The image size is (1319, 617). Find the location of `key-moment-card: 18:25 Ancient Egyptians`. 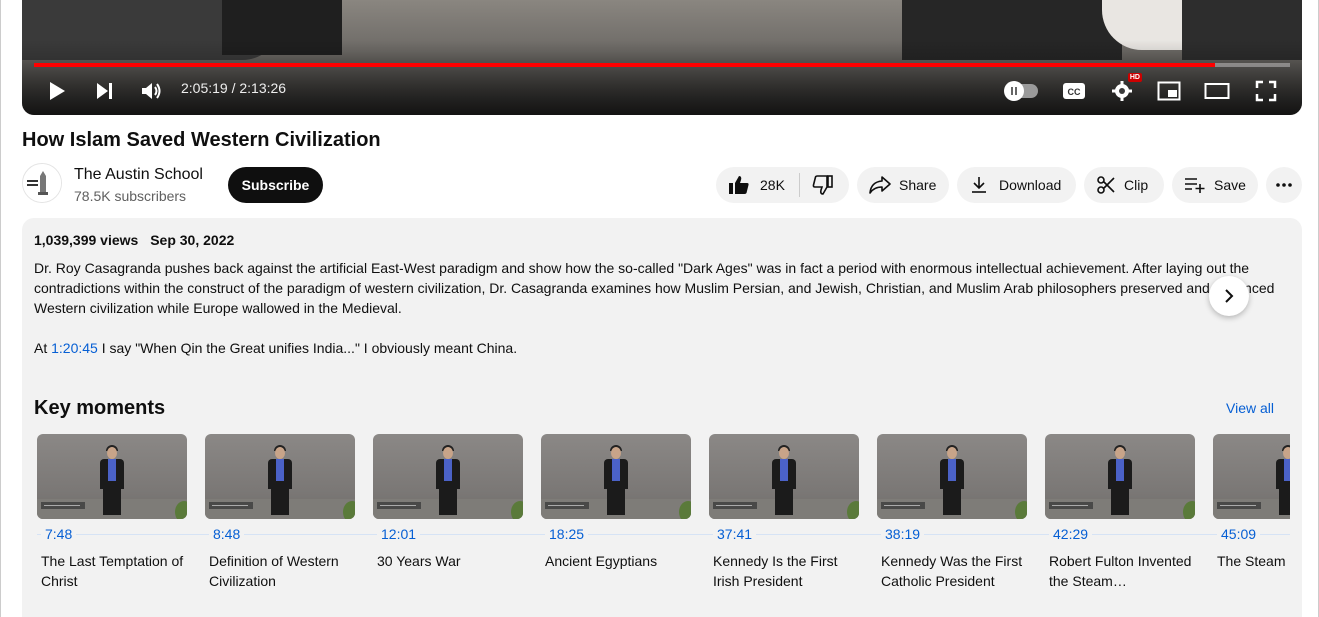

key-moment-card: 18:25 Ancient Egyptians is located at coordinates (616, 501).